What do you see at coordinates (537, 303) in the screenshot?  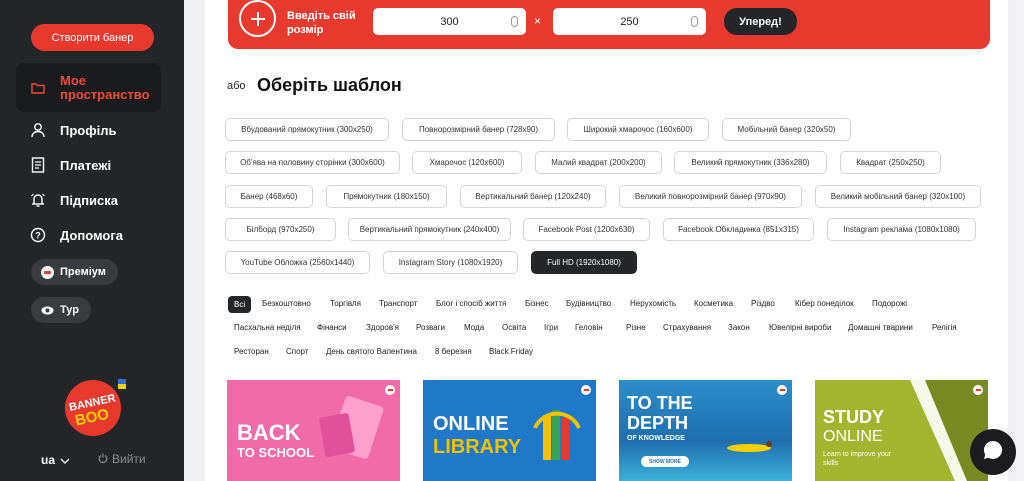 I see `category-item: Бізнес` at bounding box center [537, 303].